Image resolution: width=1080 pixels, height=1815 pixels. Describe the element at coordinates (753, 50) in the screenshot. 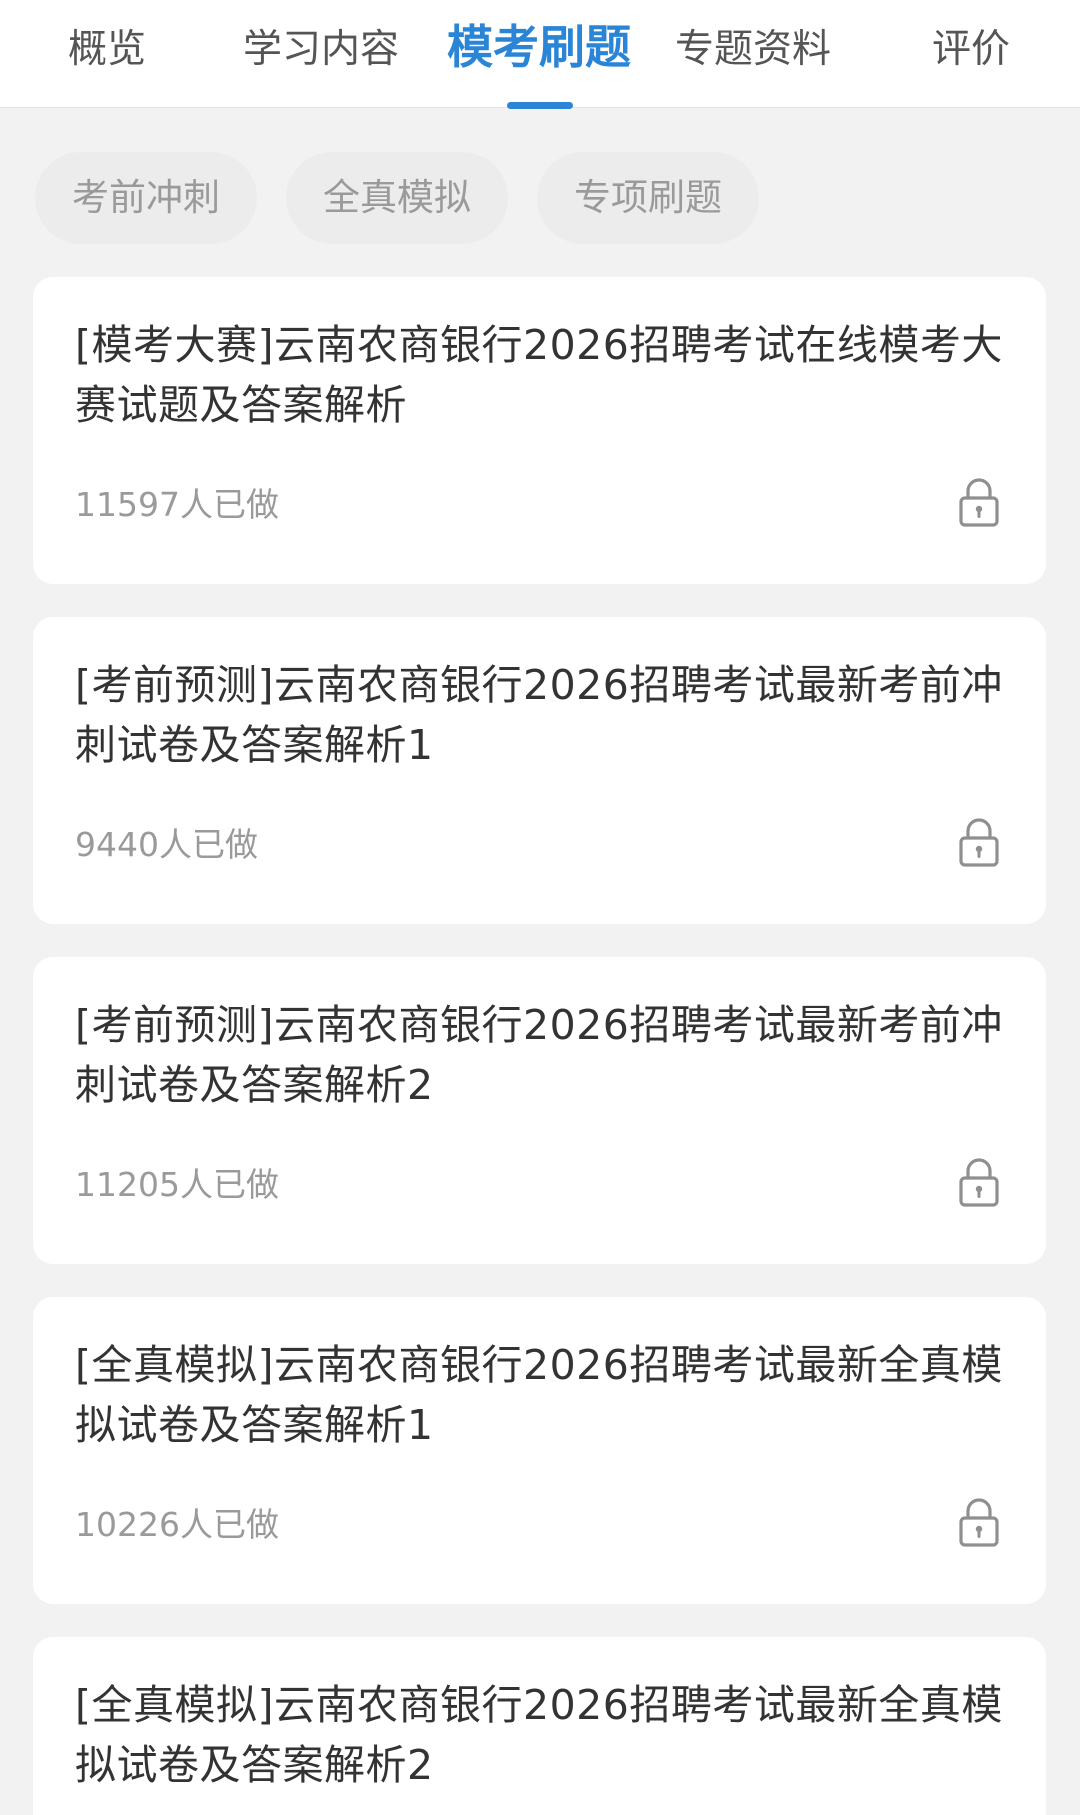

I see `tab-topic-materials: 专题资料` at that location.